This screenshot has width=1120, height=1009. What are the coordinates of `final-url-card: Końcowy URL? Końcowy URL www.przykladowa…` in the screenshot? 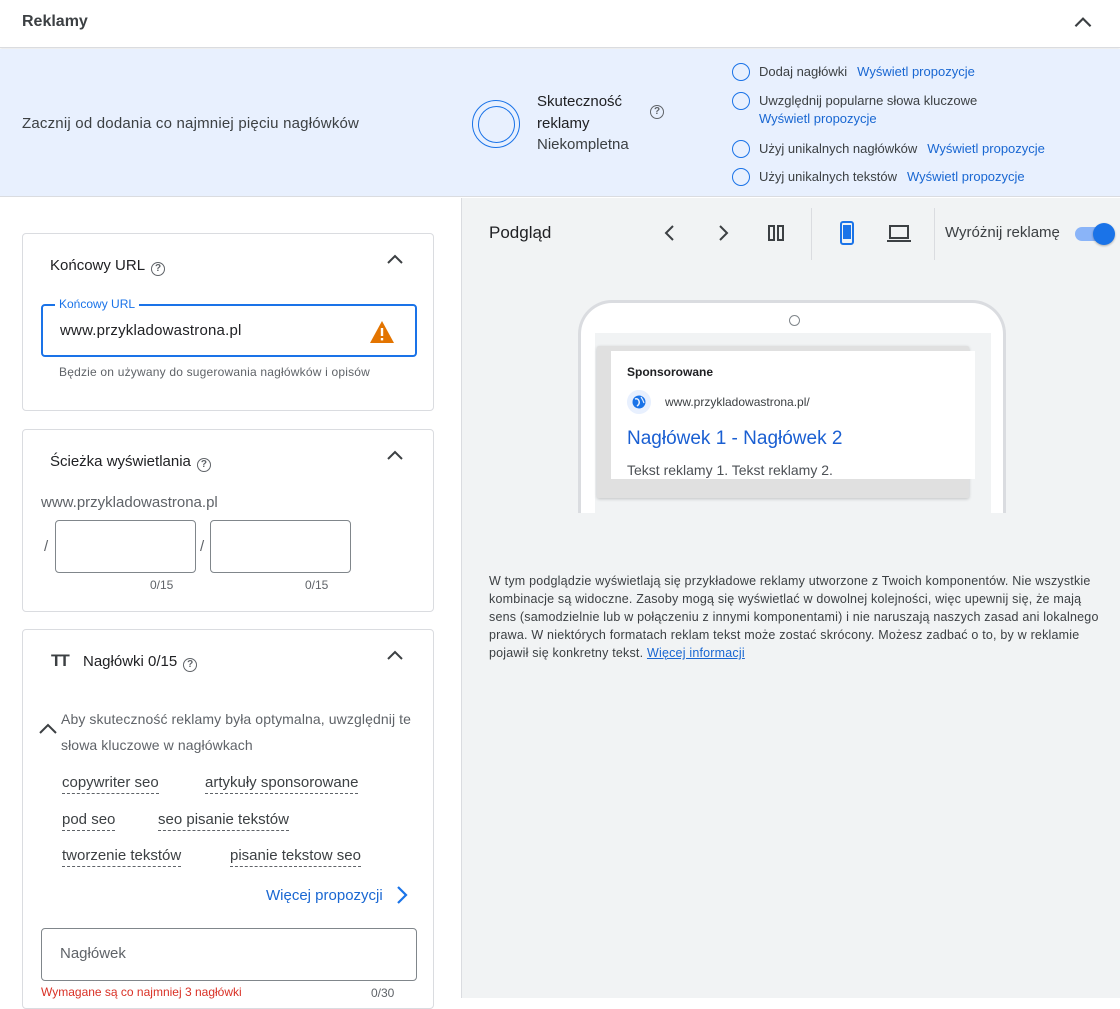 It's located at (228, 322).